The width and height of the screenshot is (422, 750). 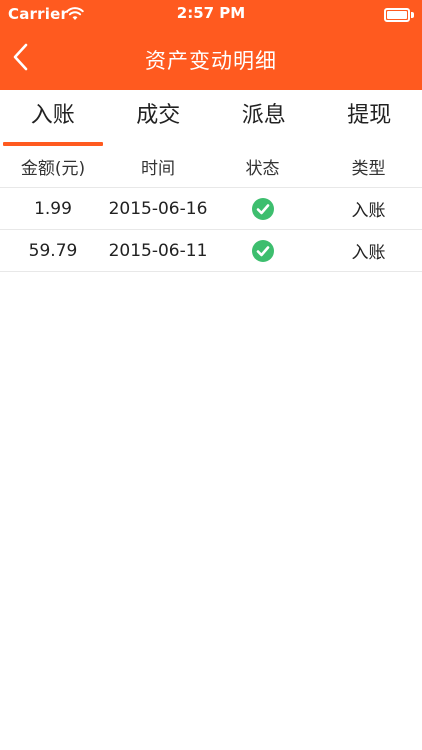 I want to click on tab-bar: 入账 成交 派息 提现, so click(x=211, y=118).